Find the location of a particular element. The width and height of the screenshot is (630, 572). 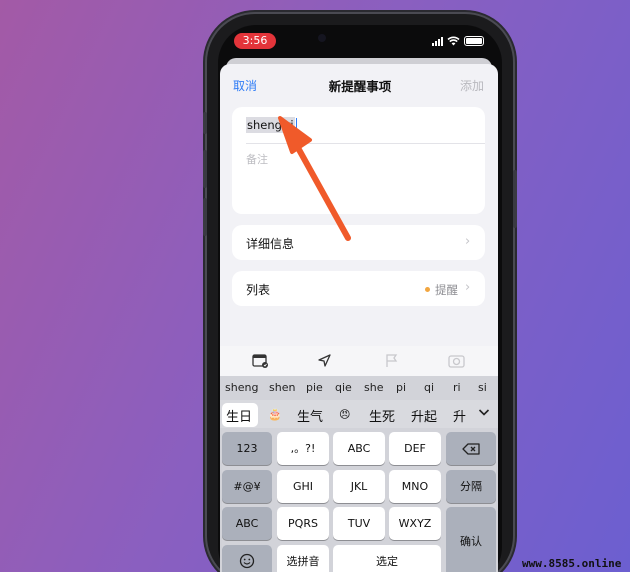

mno-key: MNO is located at coordinates (415, 486).